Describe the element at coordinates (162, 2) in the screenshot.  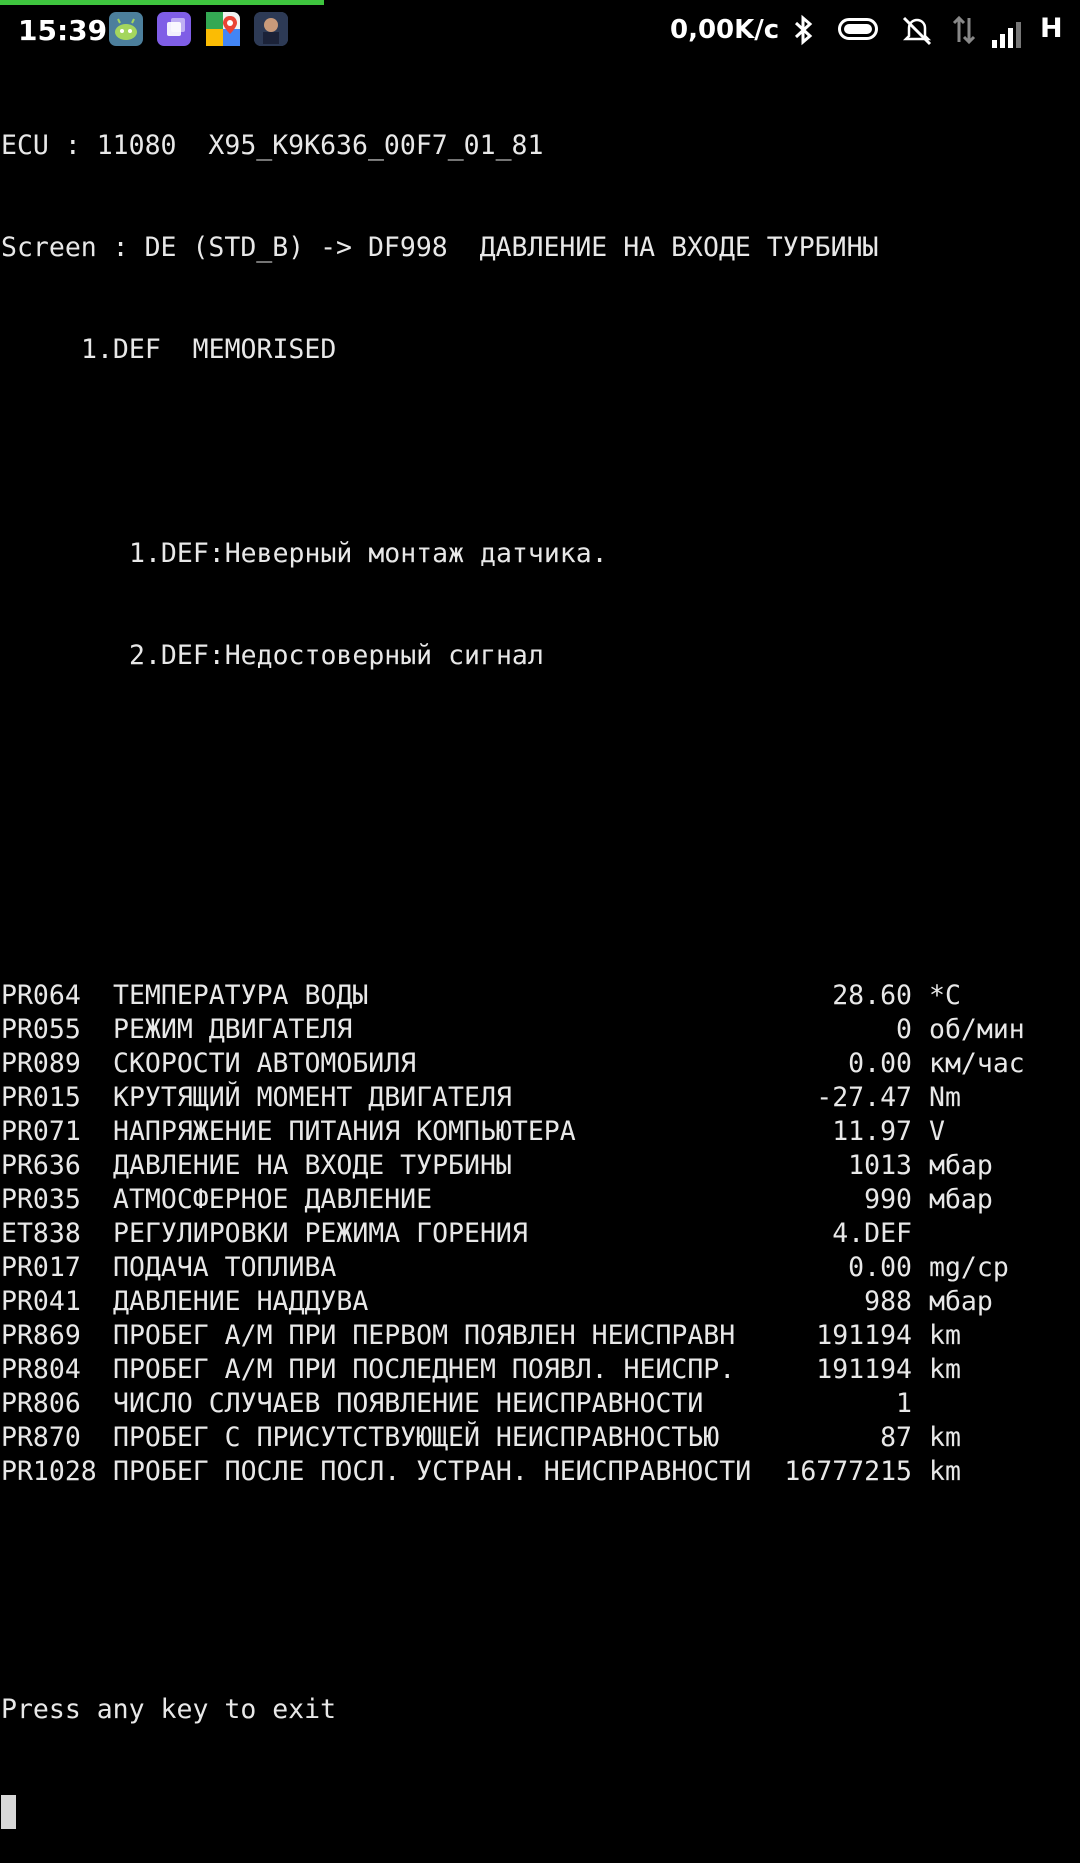
I see `top-progress-fill` at that location.